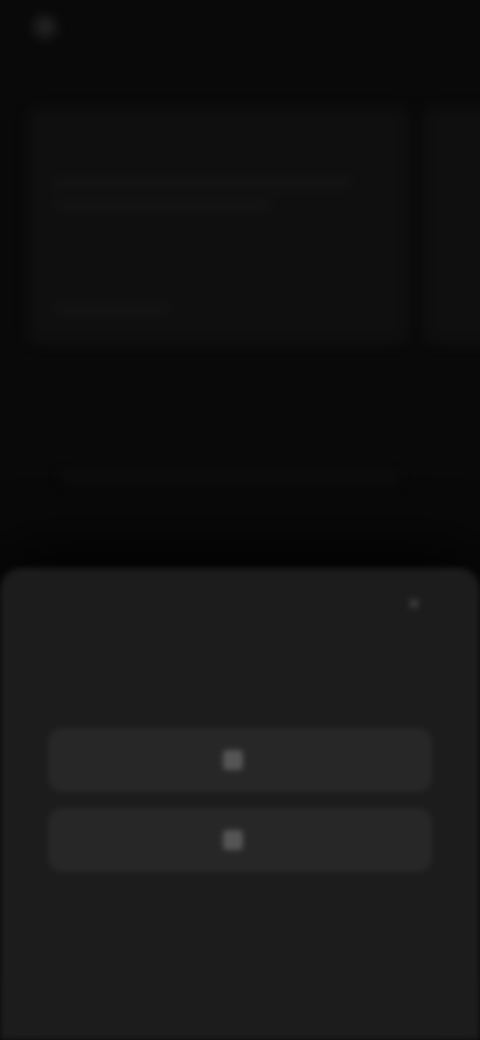 The image size is (480, 1040). I want to click on top-bar, so click(240, 40).